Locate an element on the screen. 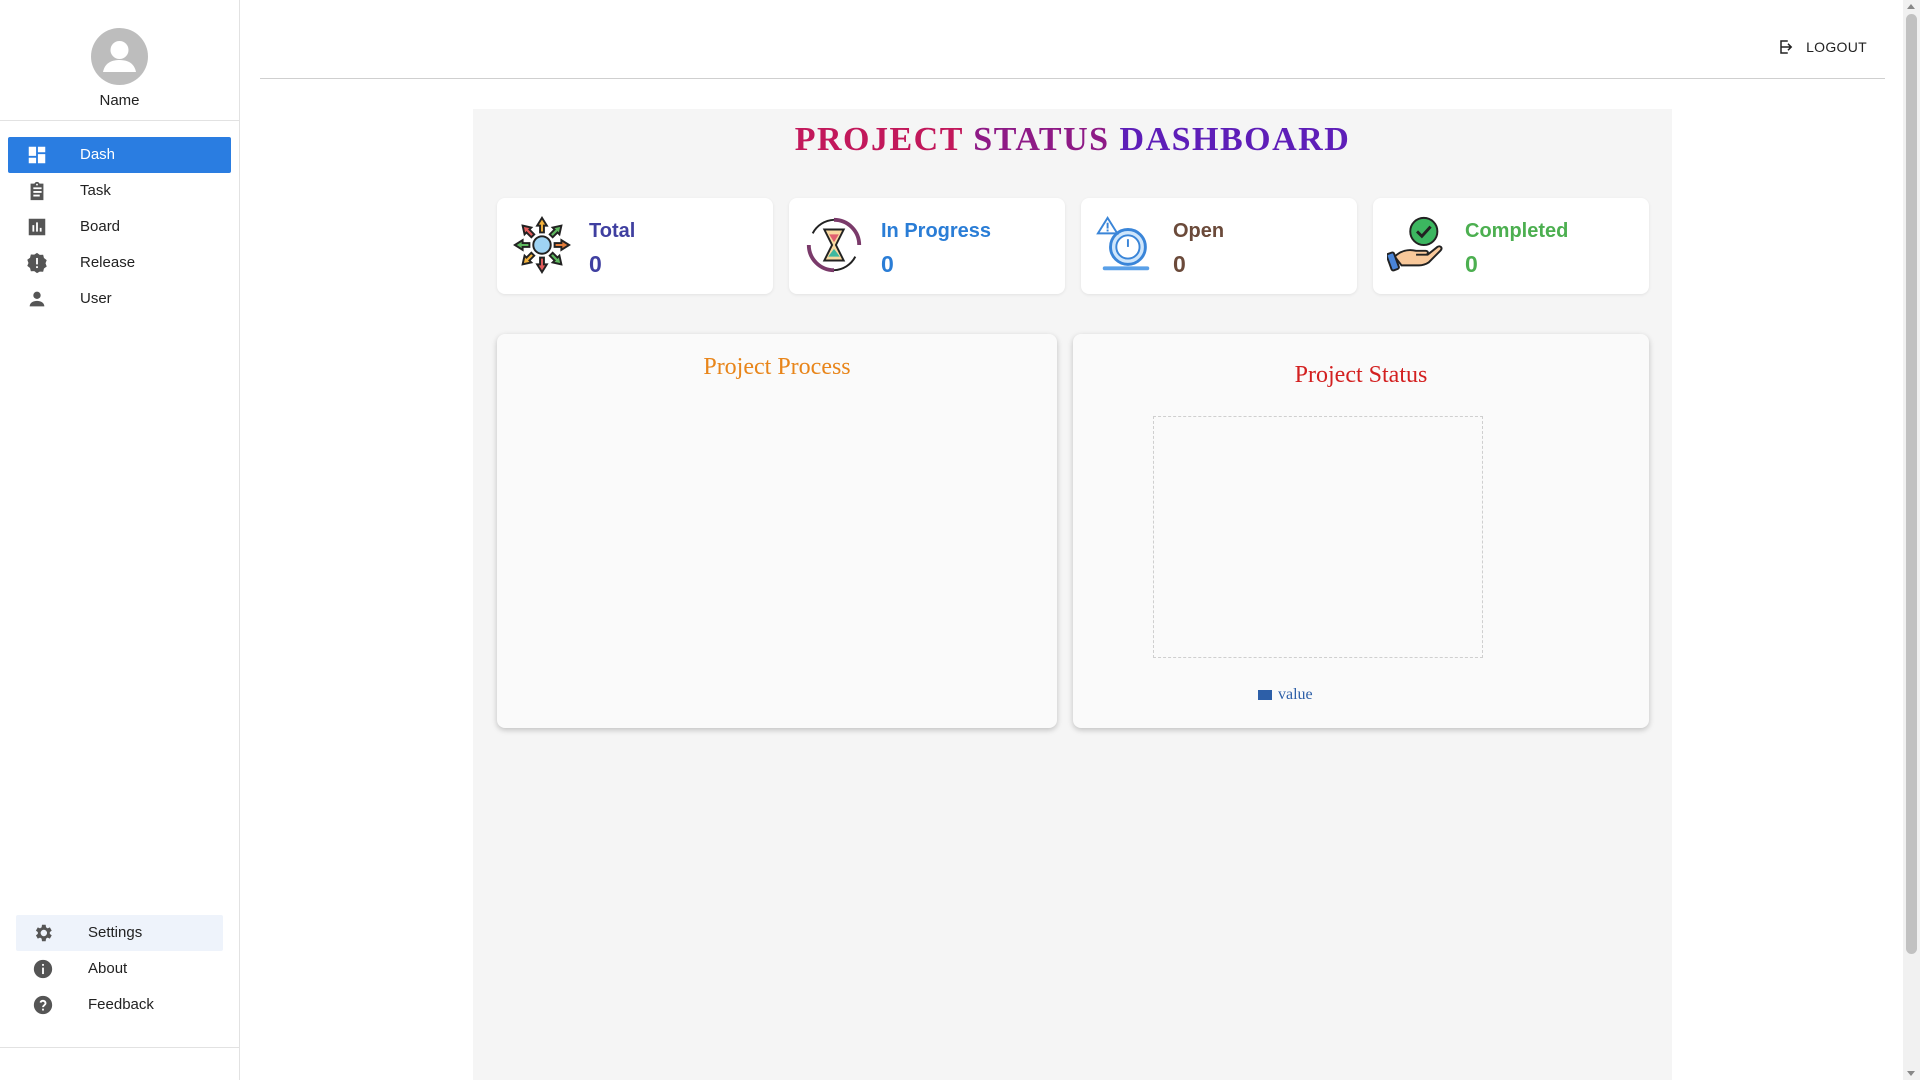 The image size is (1920, 1080). sidebar-item-label: Feedback is located at coordinates (121, 1004).